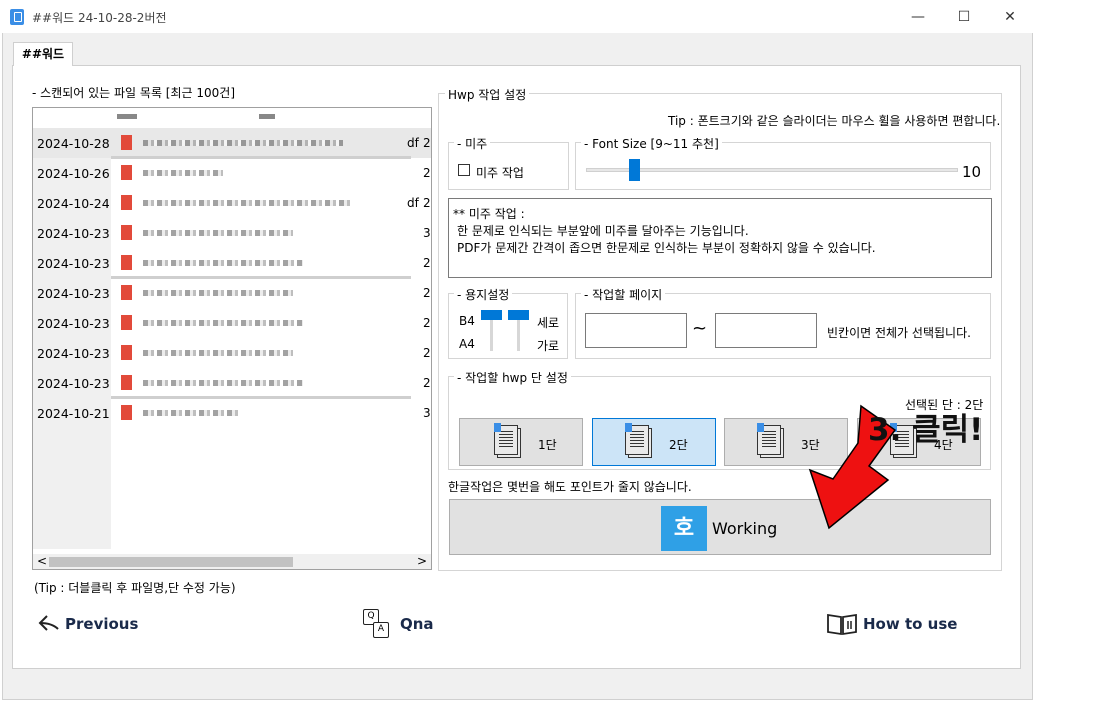 This screenshot has height=703, width=1115. Describe the element at coordinates (42, 561) in the screenshot. I see `scroll-left-icon: <` at that location.